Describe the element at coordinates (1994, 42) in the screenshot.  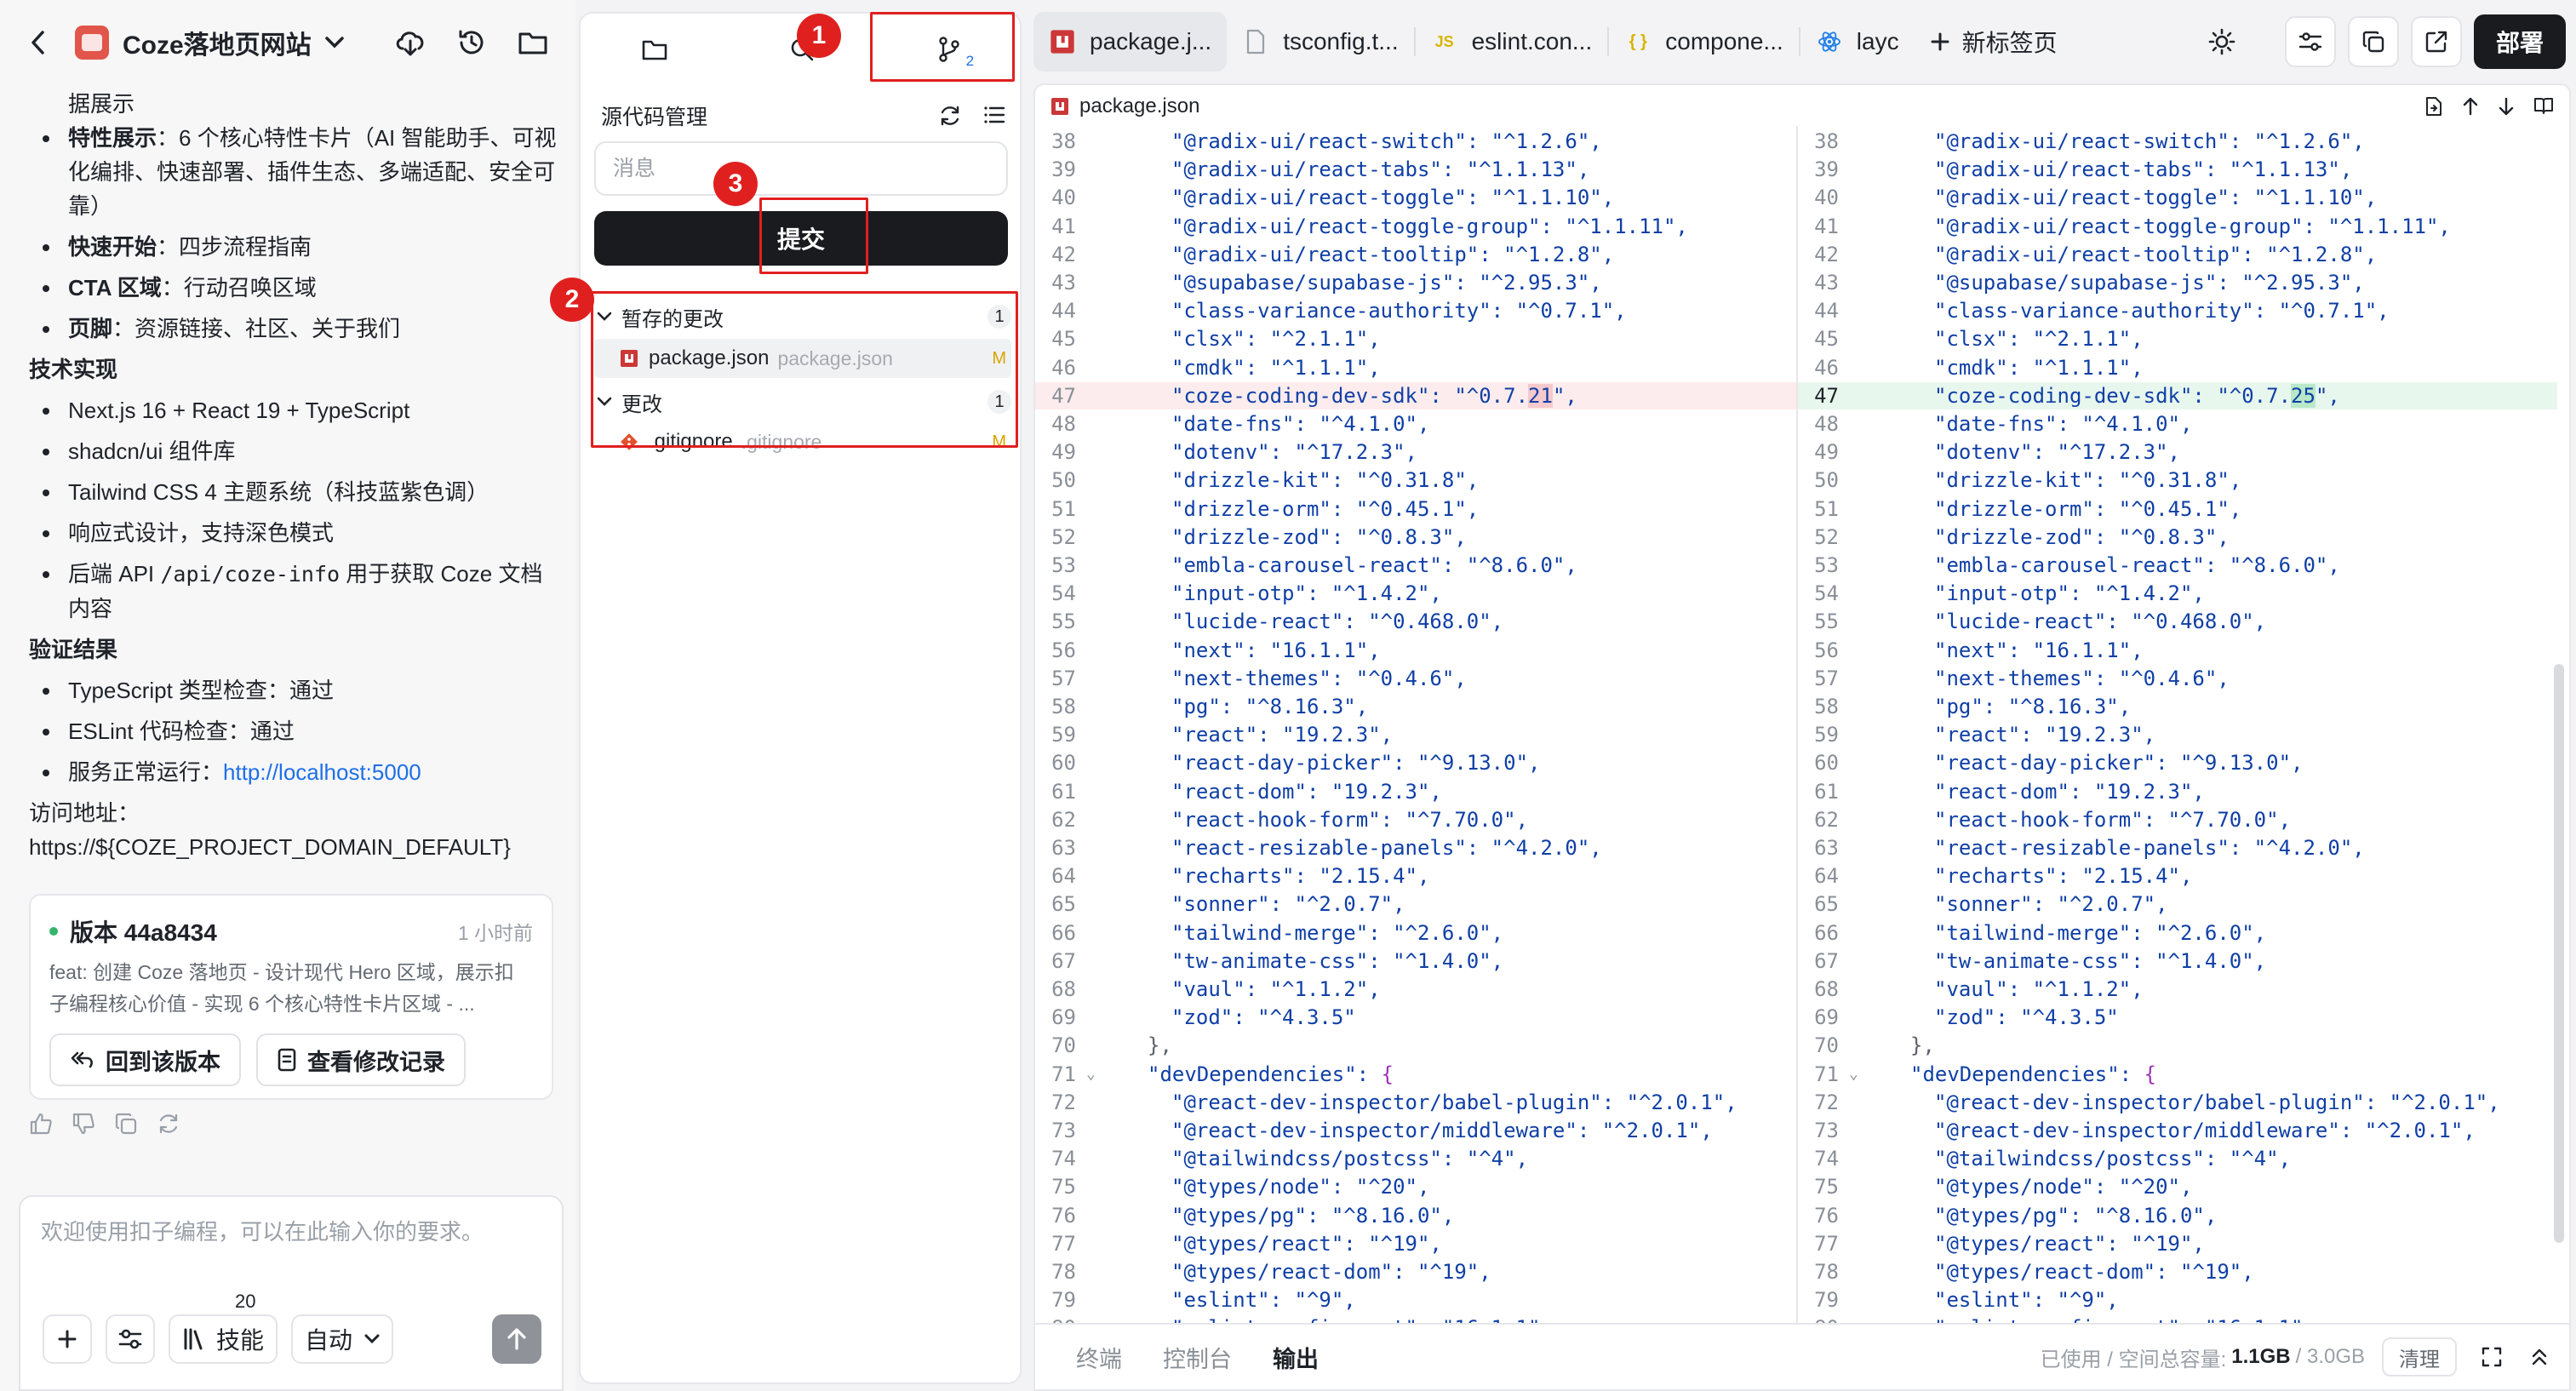
I see `new-tab-button: 新标签页` at that location.